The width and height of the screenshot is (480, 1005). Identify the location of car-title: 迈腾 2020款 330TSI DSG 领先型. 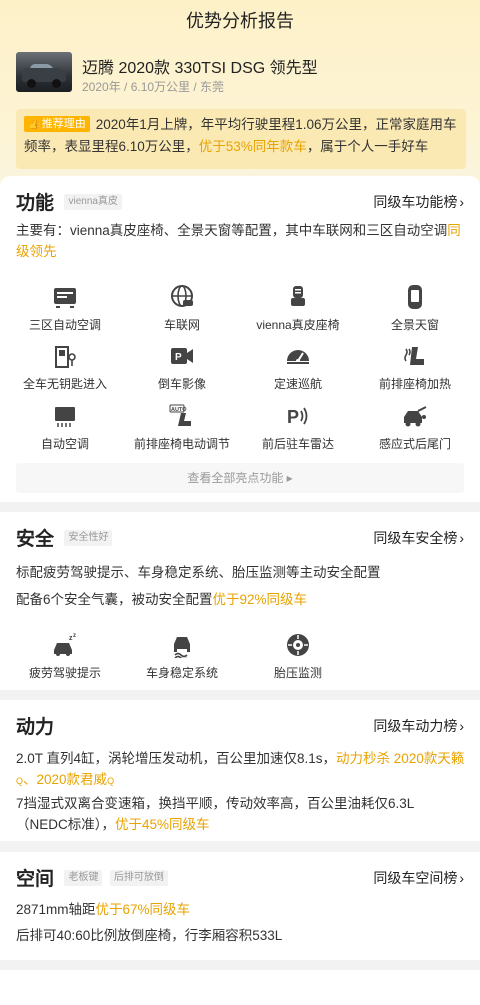
(200, 68).